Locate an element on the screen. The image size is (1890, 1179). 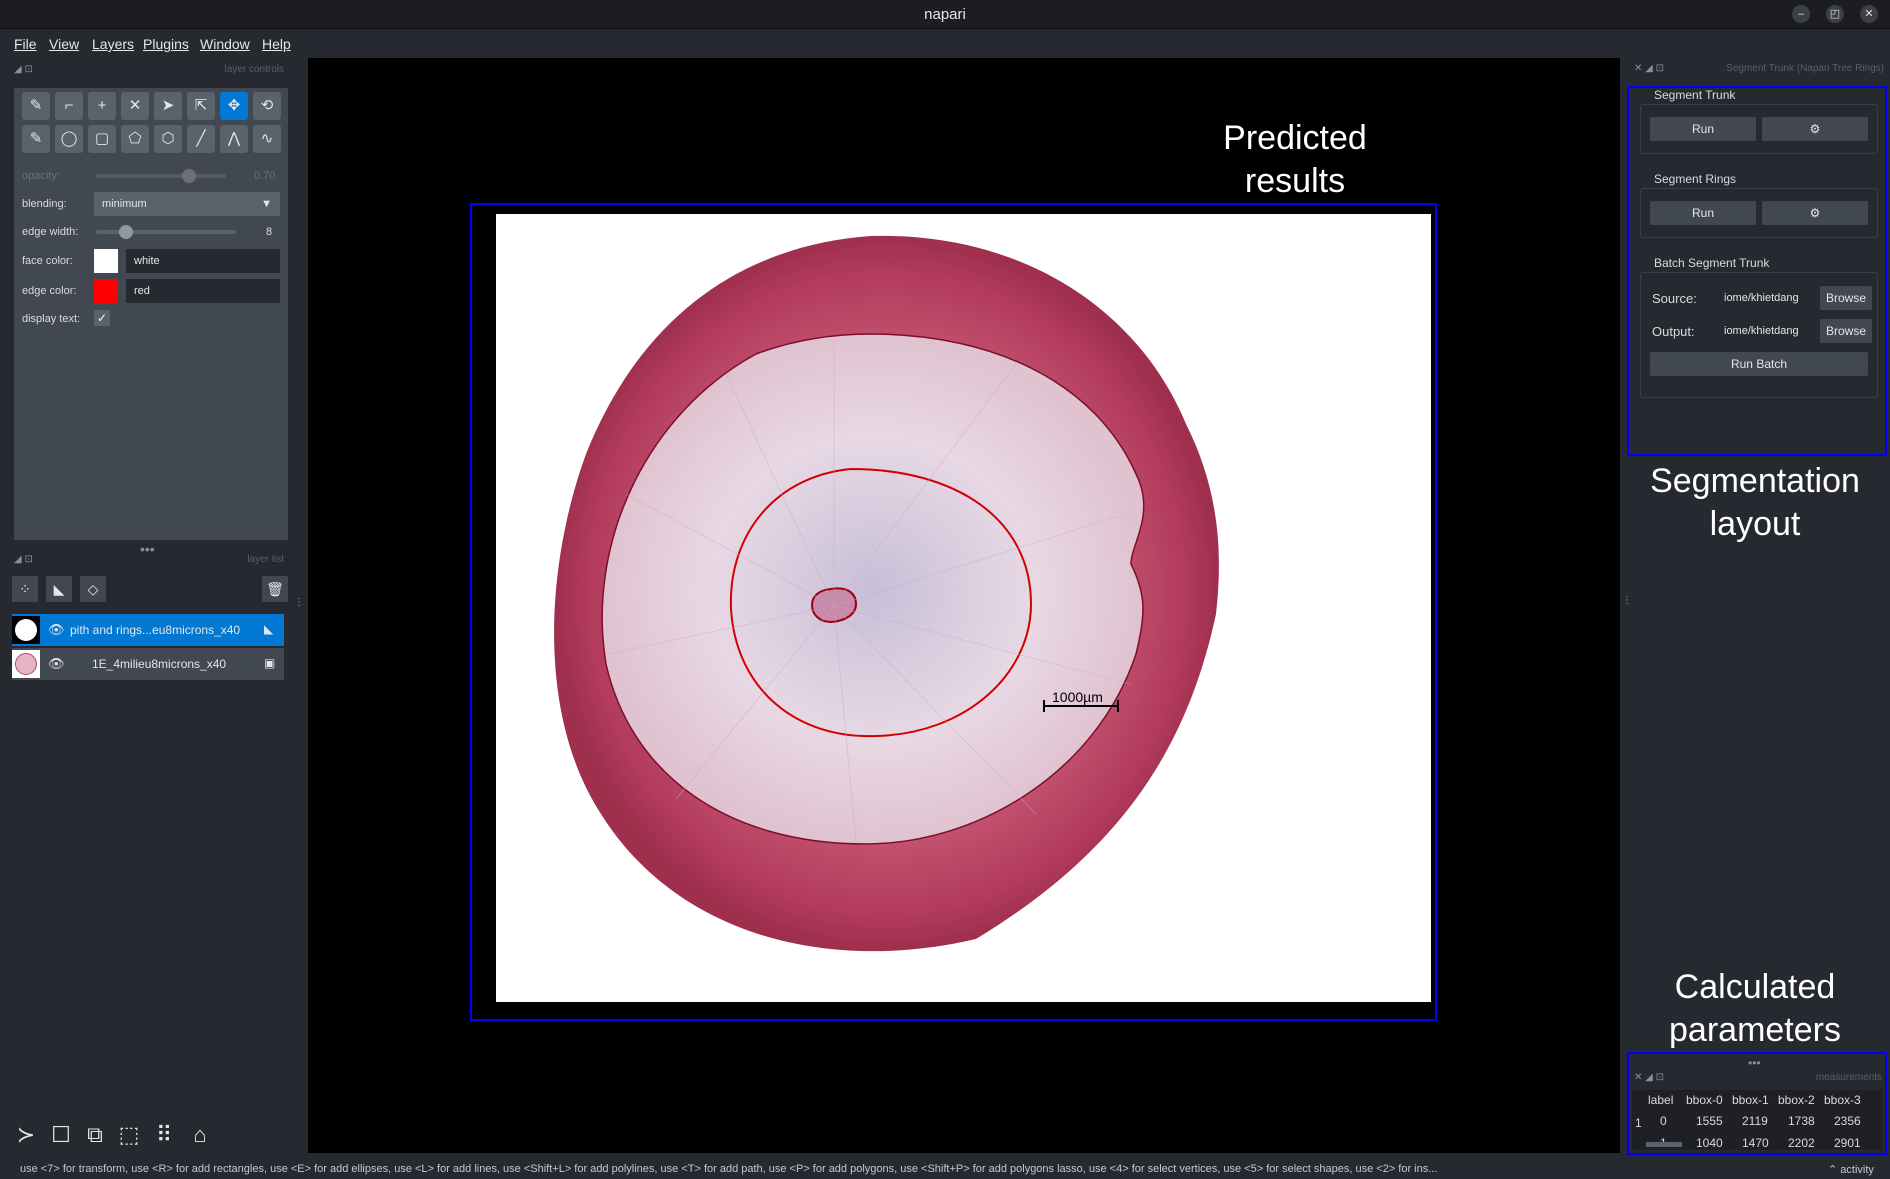
opacity-value: 0.70 is located at coordinates (265, 176).